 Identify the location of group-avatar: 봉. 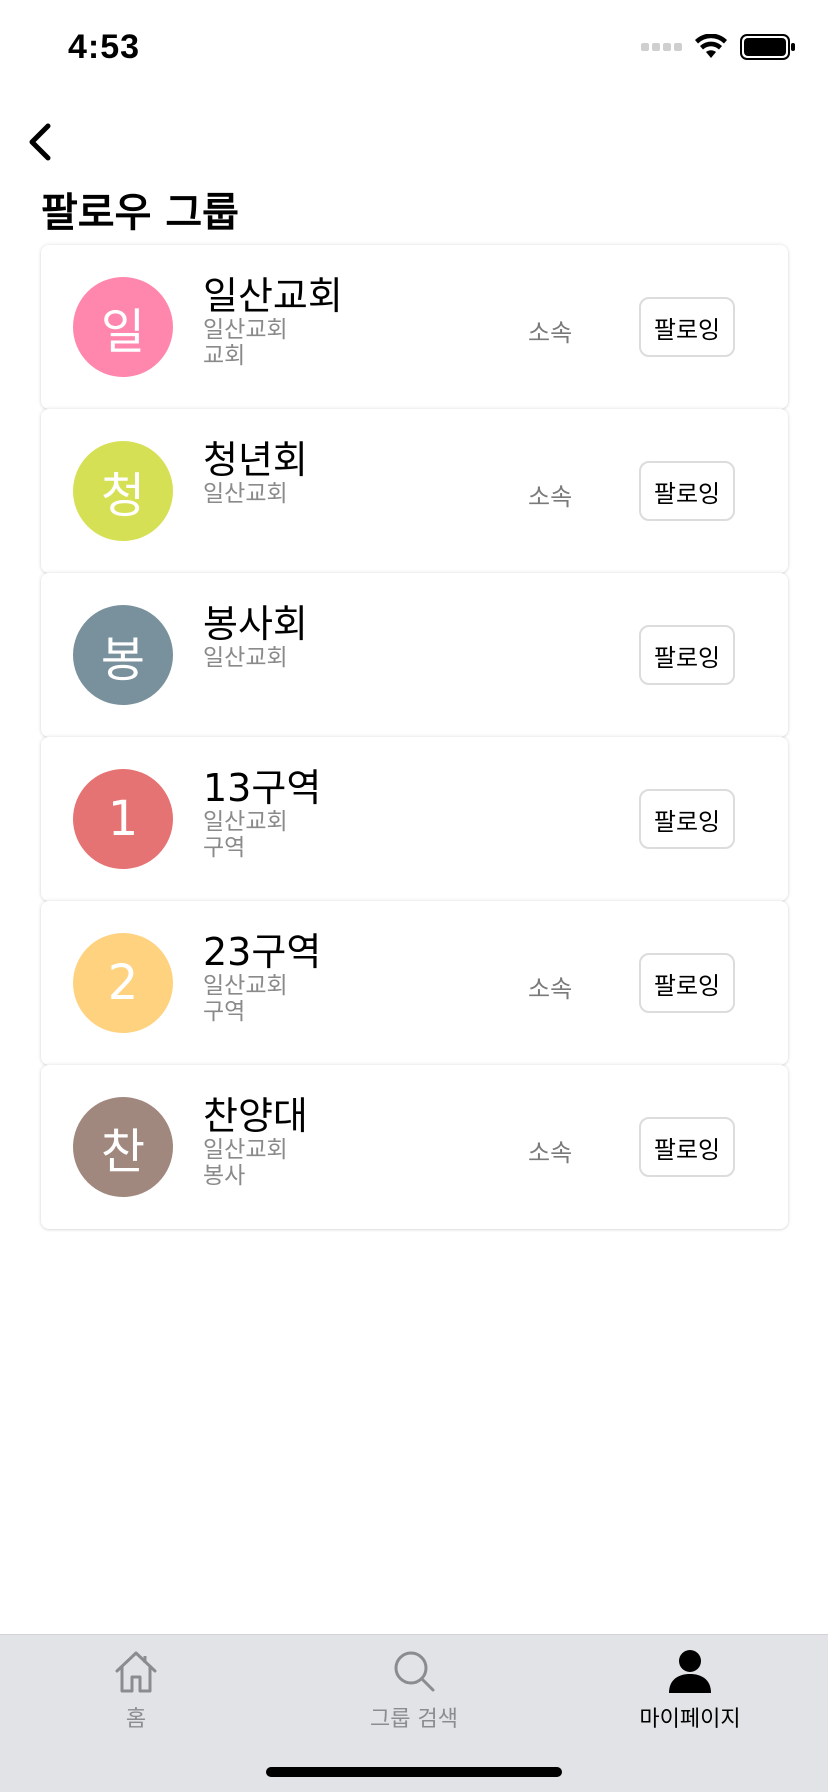
(123, 655).